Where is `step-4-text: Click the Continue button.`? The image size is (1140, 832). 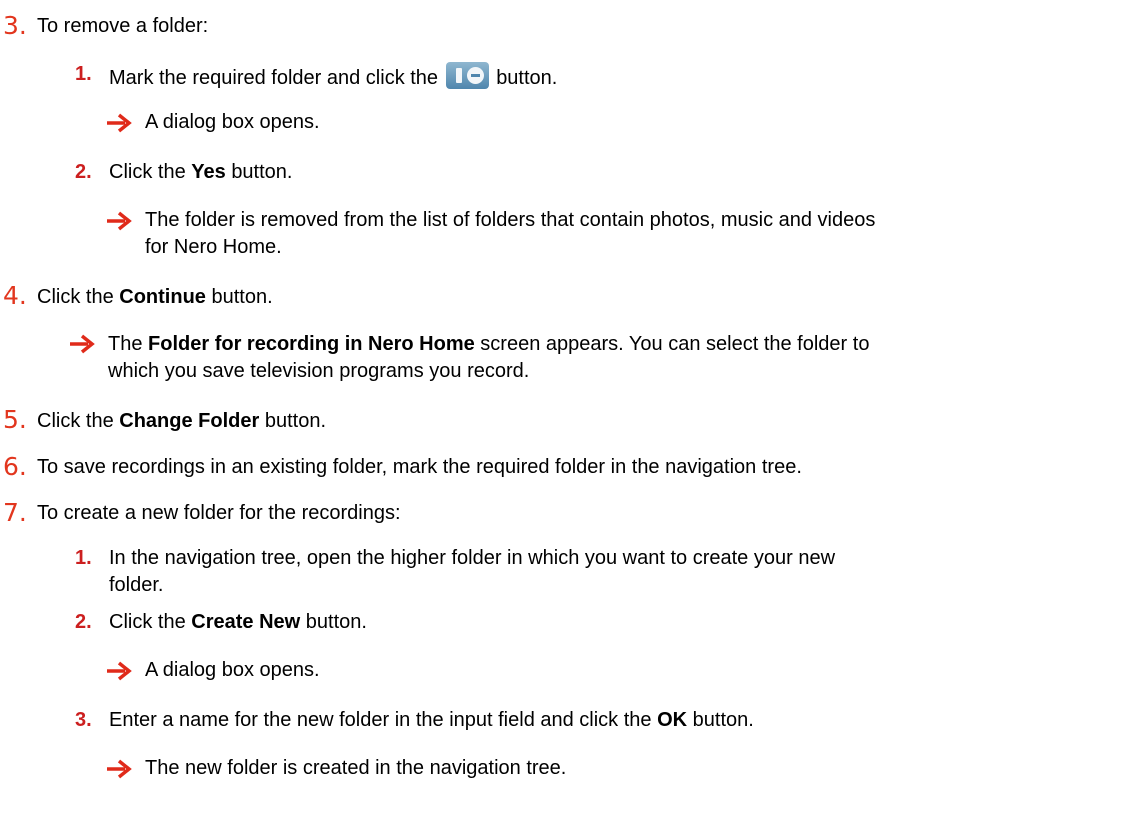
step-4-text: Click the Continue button. is located at coordinates (155, 297).